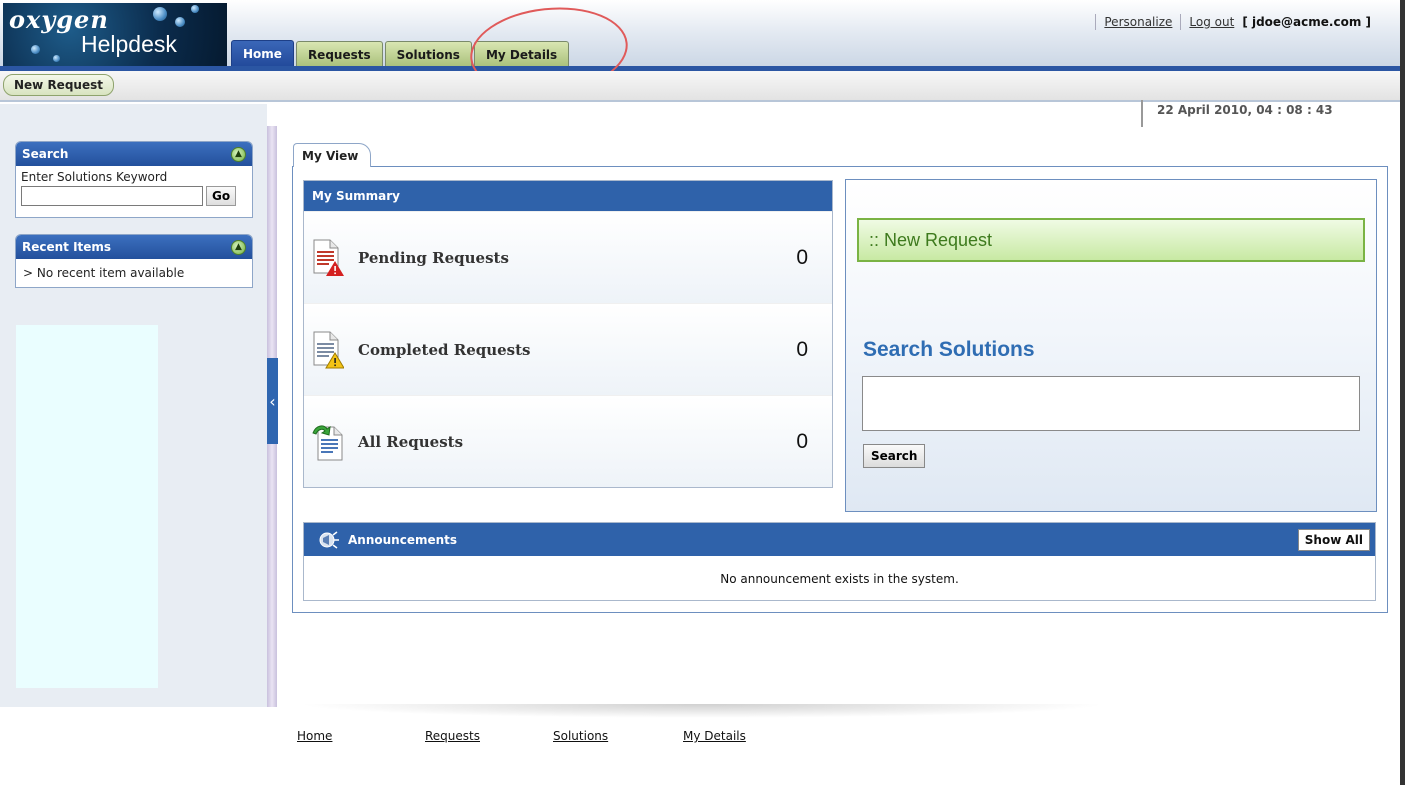  What do you see at coordinates (568, 441) in the screenshot?
I see `summary-row-all: All Requests 0` at bounding box center [568, 441].